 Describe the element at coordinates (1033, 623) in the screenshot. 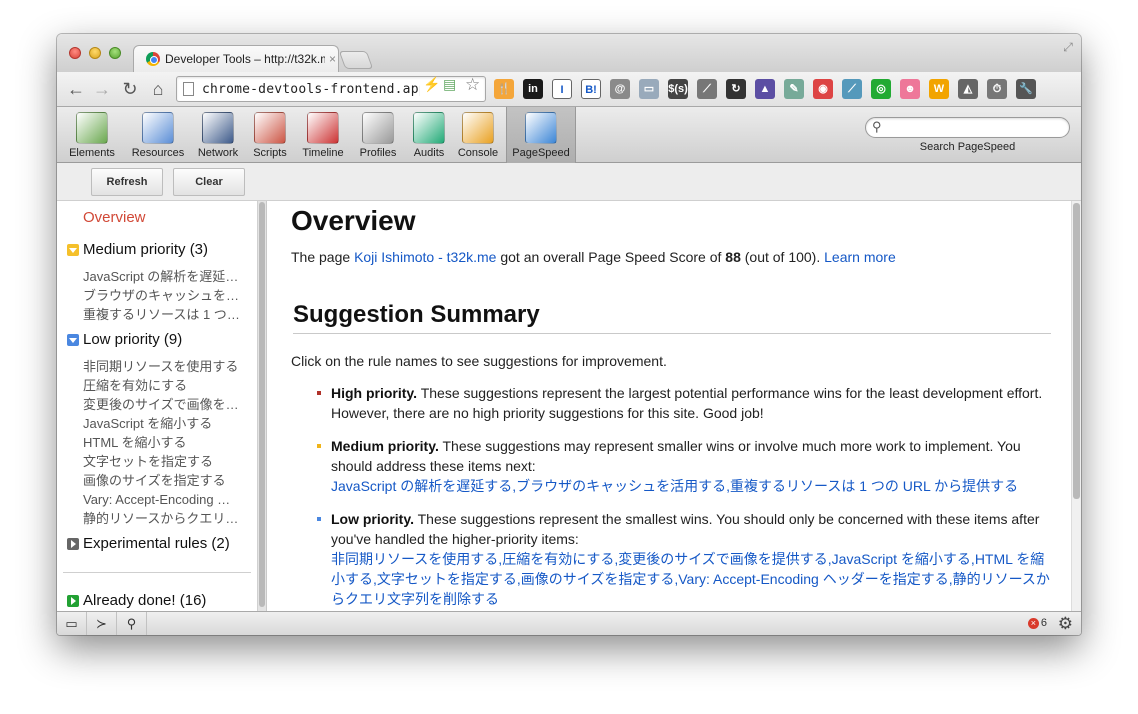

I see `error-icon: ×` at that location.